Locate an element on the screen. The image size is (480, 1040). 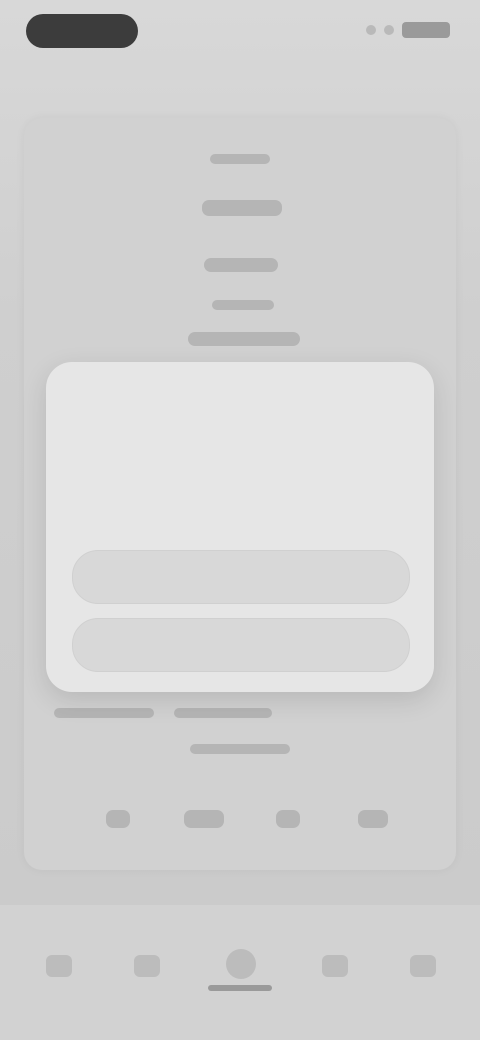
bg-row-left is located at coordinates (104, 713).